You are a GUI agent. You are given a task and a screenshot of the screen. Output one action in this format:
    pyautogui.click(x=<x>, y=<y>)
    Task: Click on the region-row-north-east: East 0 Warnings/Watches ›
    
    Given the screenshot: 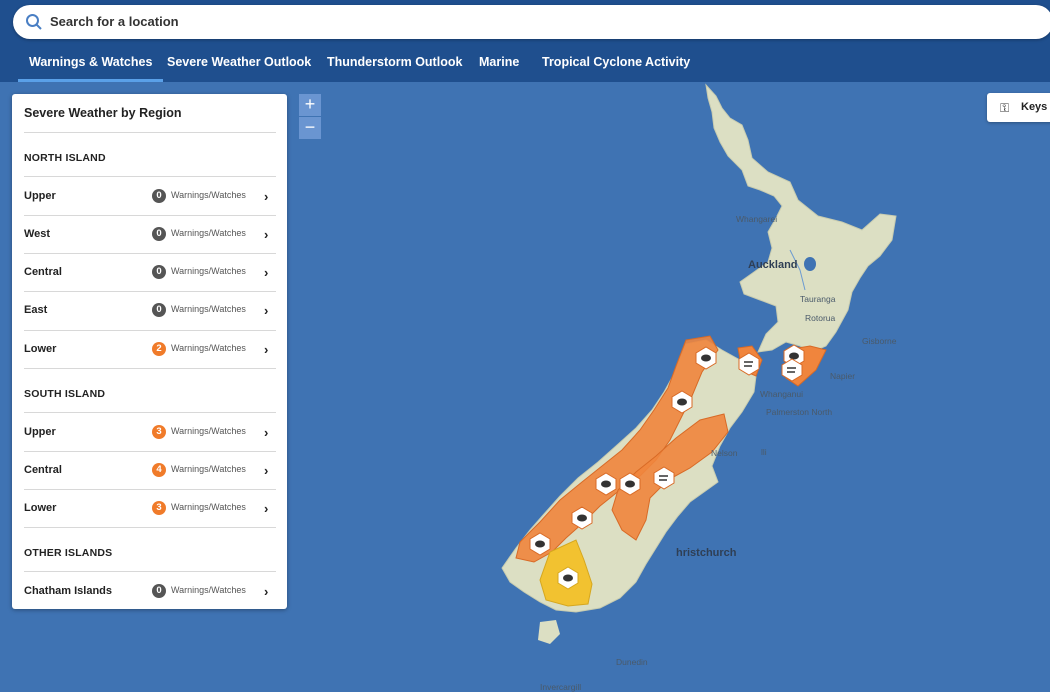 What is the action you would take?
    pyautogui.click(x=149, y=310)
    